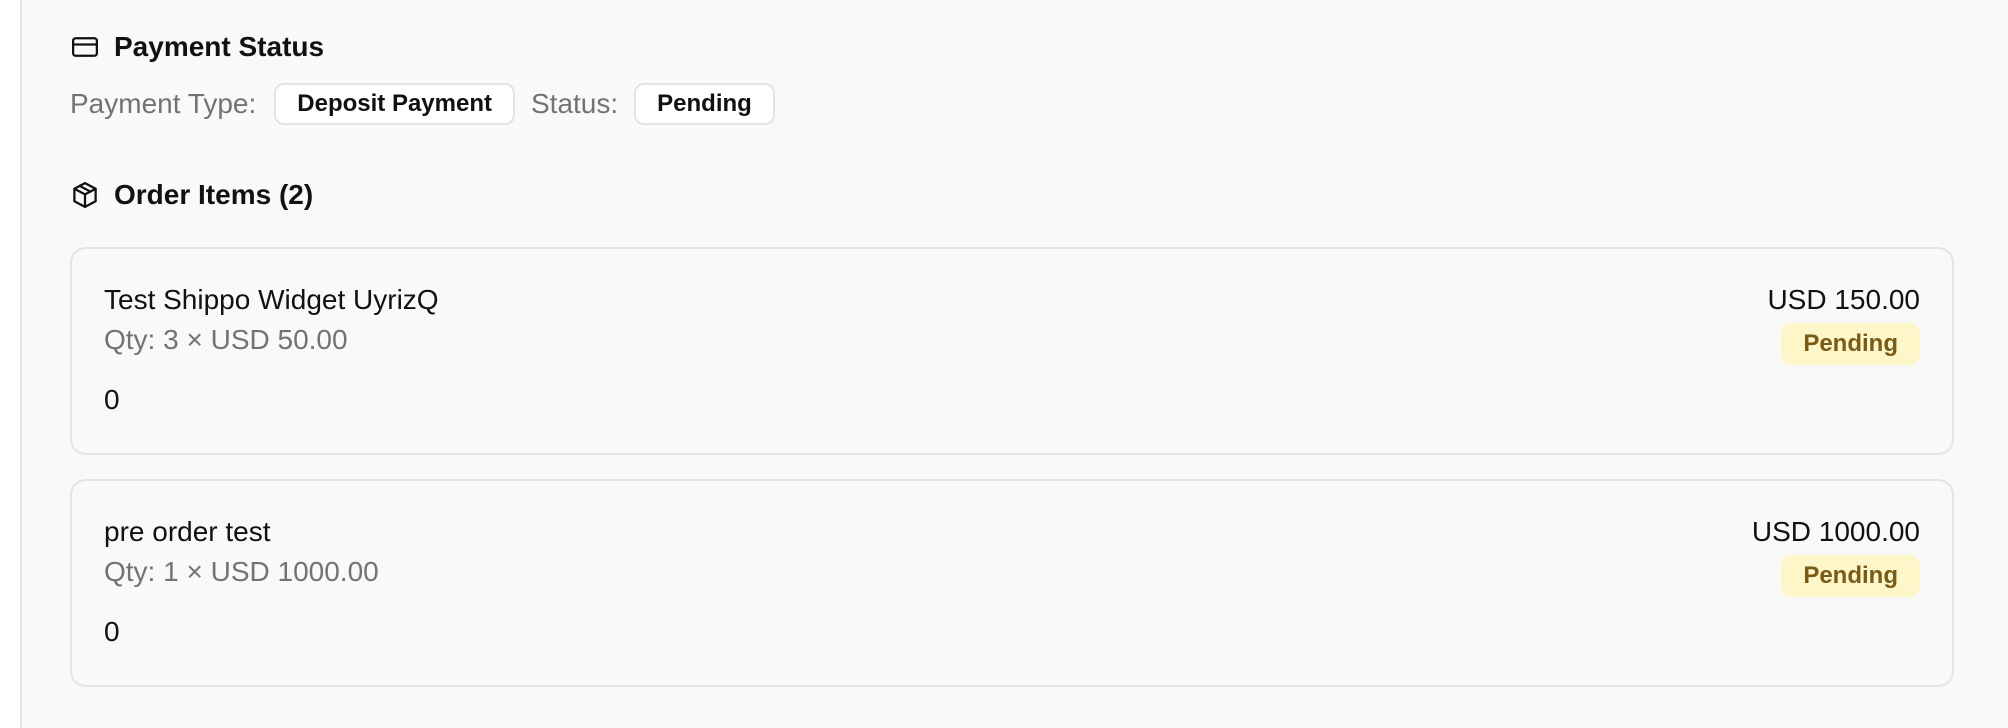 The image size is (2008, 728). What do you see at coordinates (1843, 299) in the screenshot?
I see `item-total: USD 150.00` at bounding box center [1843, 299].